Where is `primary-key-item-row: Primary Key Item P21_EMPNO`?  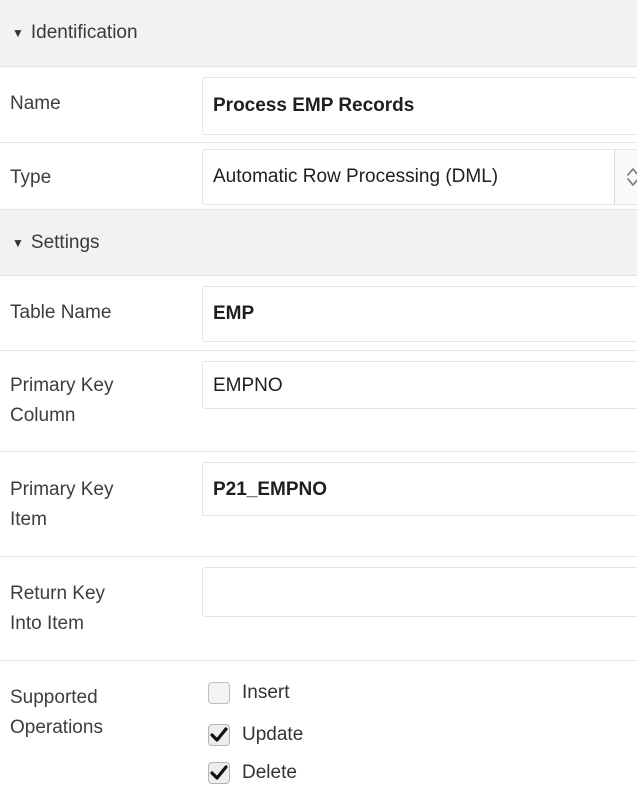
primary-key-item-row: Primary Key Item P21_EMPNO is located at coordinates (318, 504).